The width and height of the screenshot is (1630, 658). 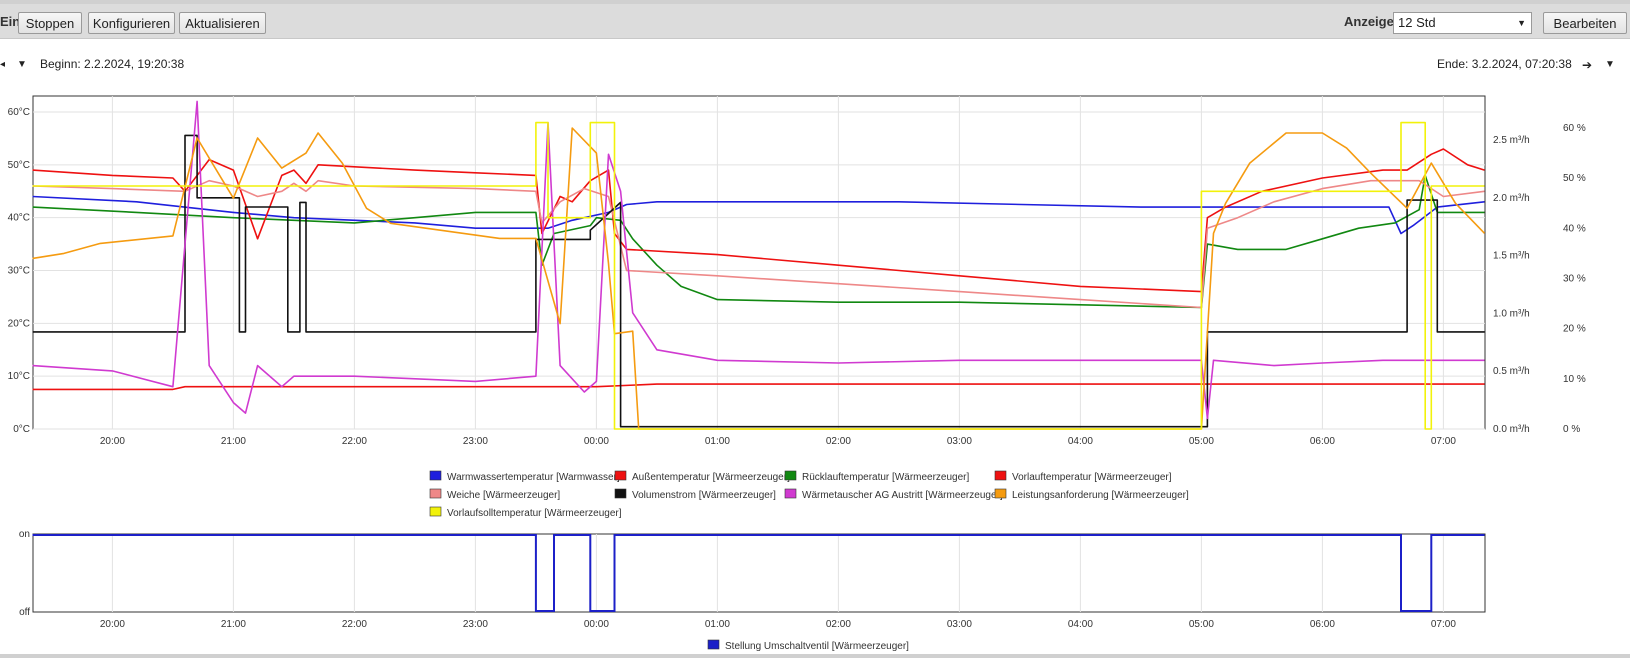 I want to click on y-right-flow-tick-label: 0.5 m³/h, so click(x=1511, y=371).